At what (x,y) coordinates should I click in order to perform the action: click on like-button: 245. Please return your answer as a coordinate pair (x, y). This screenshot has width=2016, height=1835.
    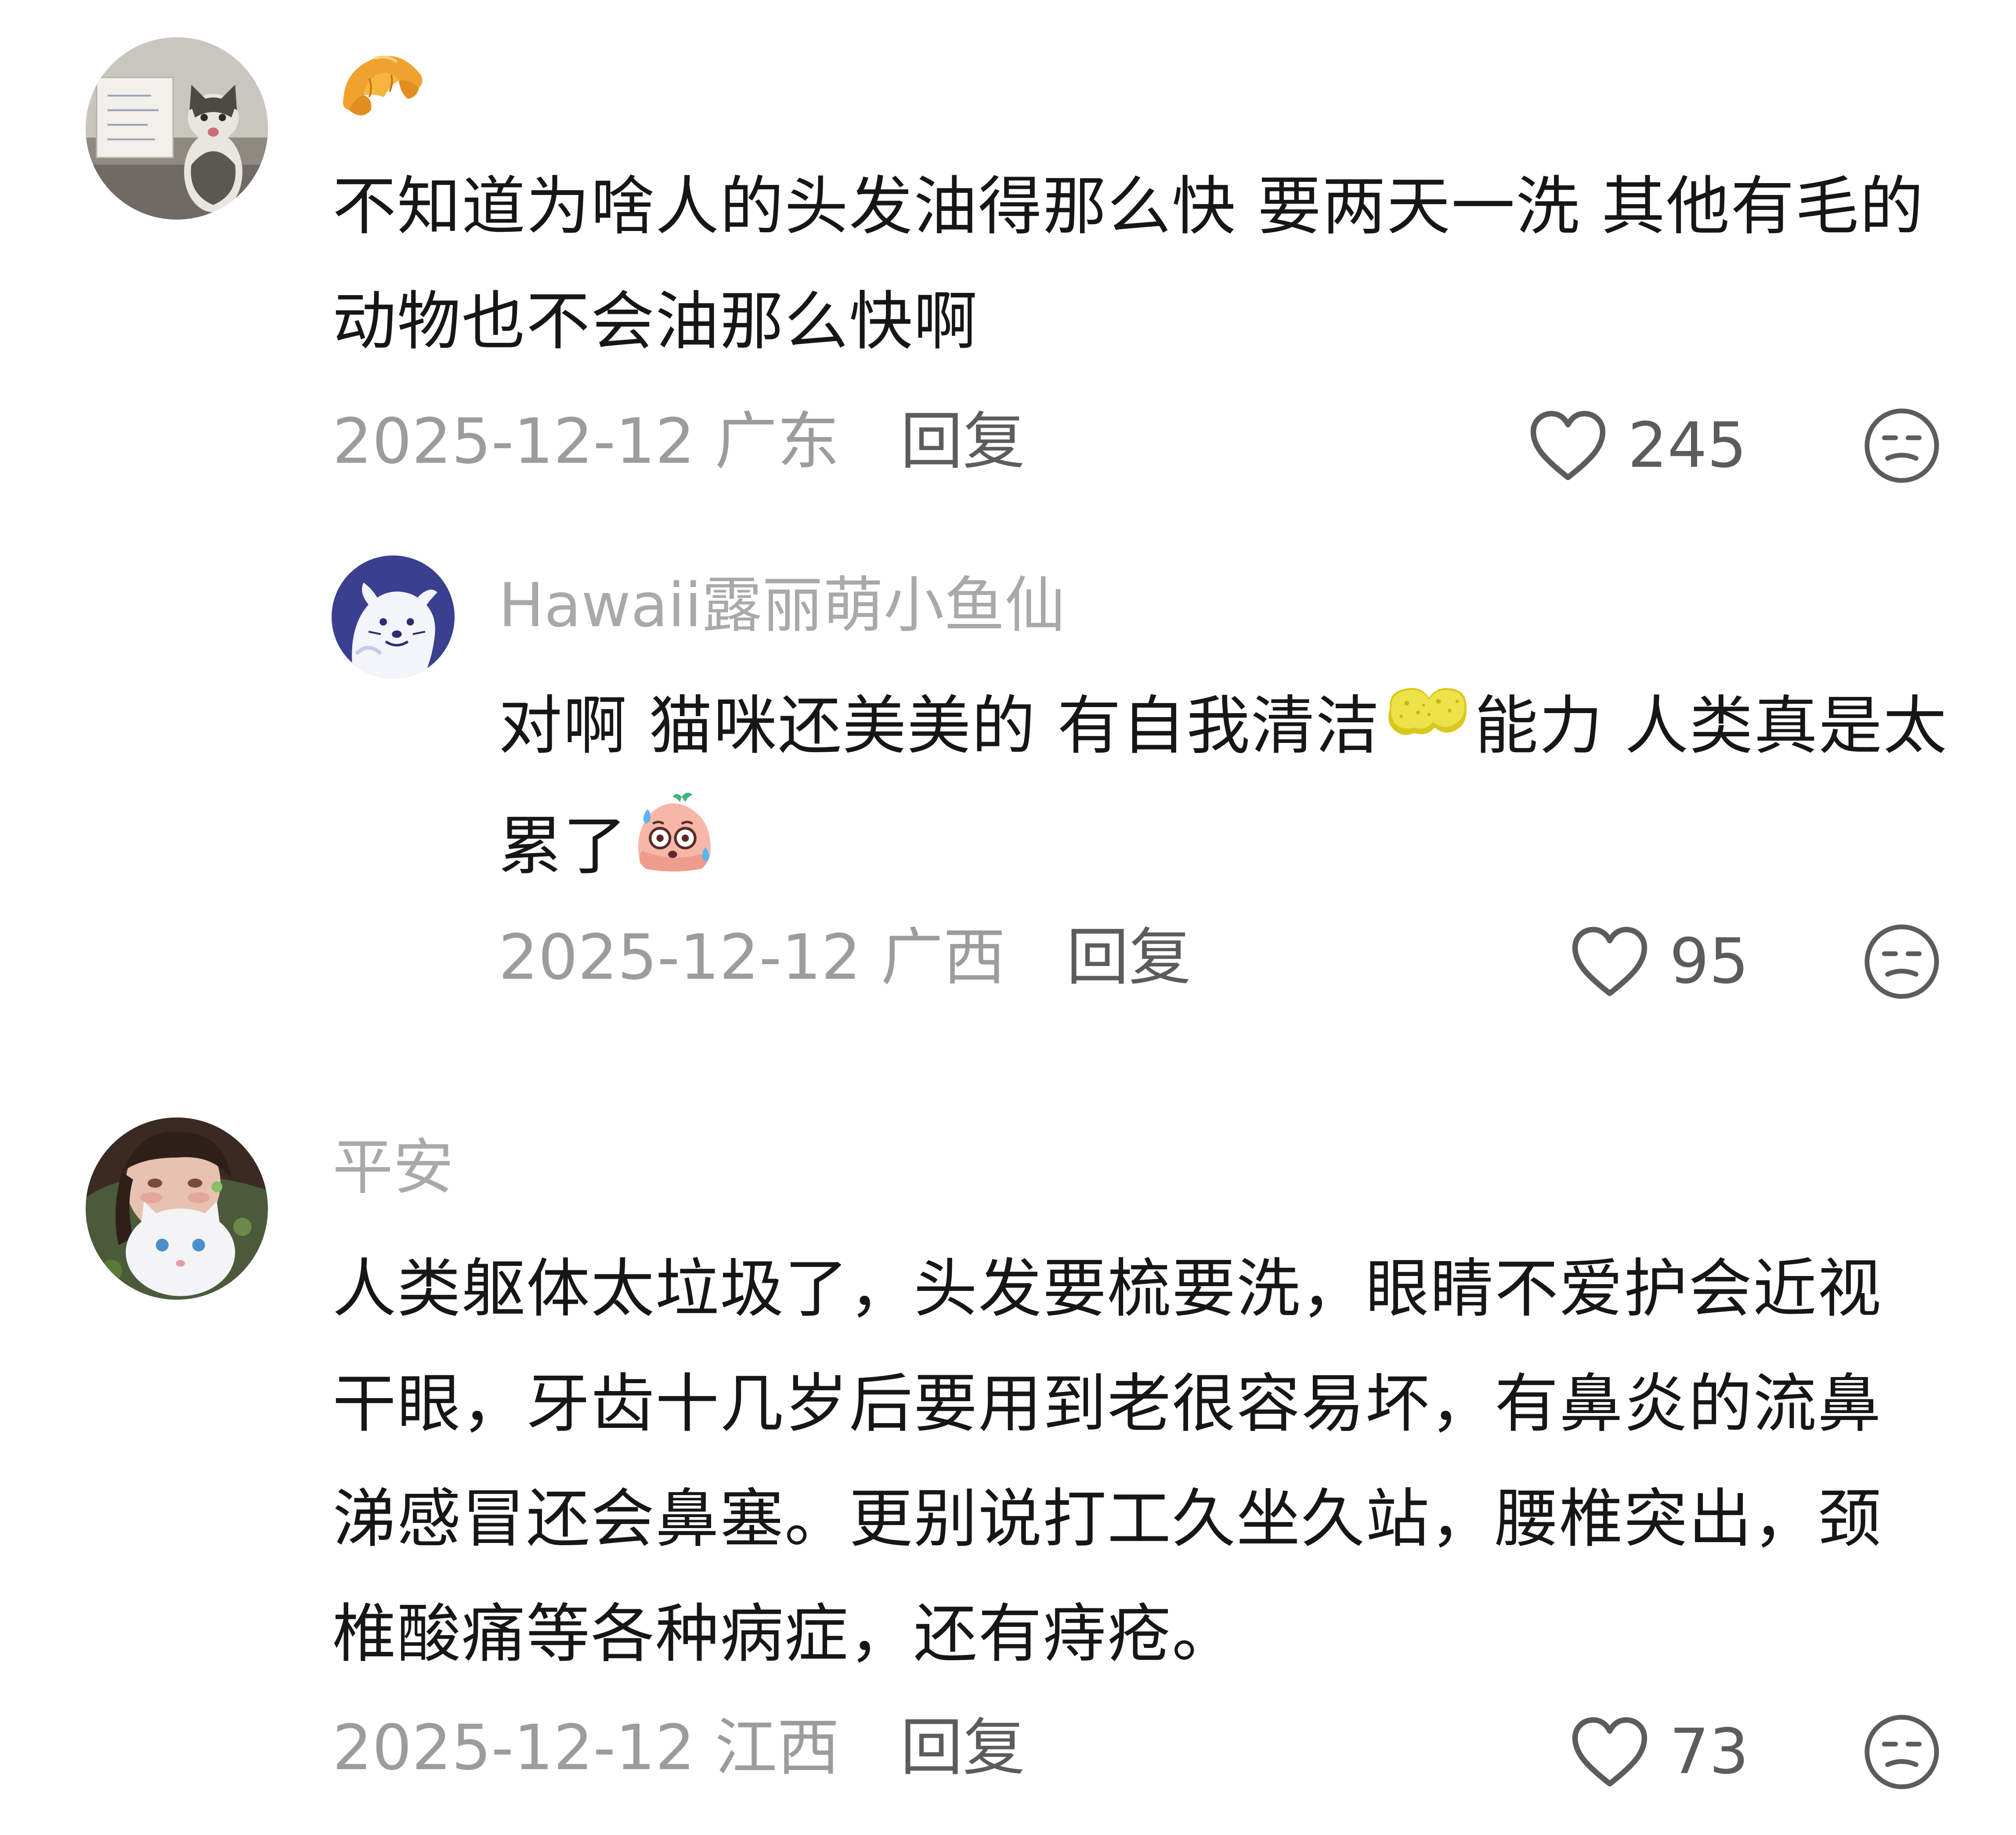
    Looking at the image, I should click on (1637, 446).